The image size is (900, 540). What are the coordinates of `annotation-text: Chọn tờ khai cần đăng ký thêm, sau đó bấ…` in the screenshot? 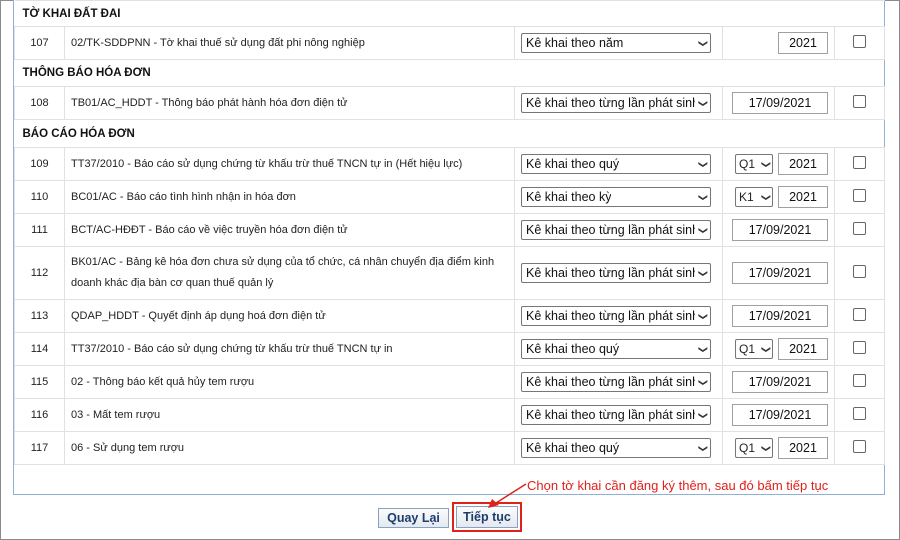 It's located at (678, 485).